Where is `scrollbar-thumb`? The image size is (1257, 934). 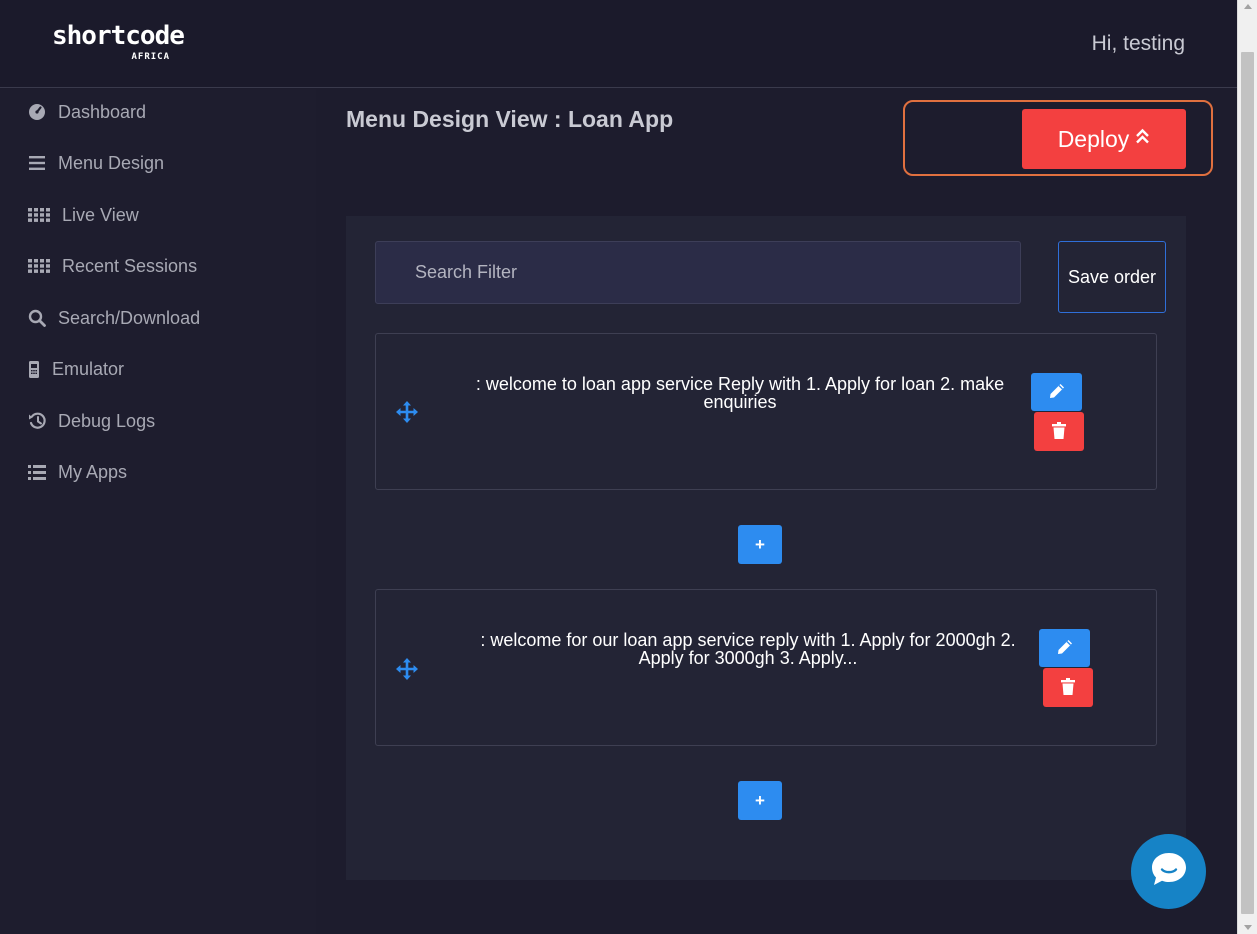 scrollbar-thumb is located at coordinates (1247, 483).